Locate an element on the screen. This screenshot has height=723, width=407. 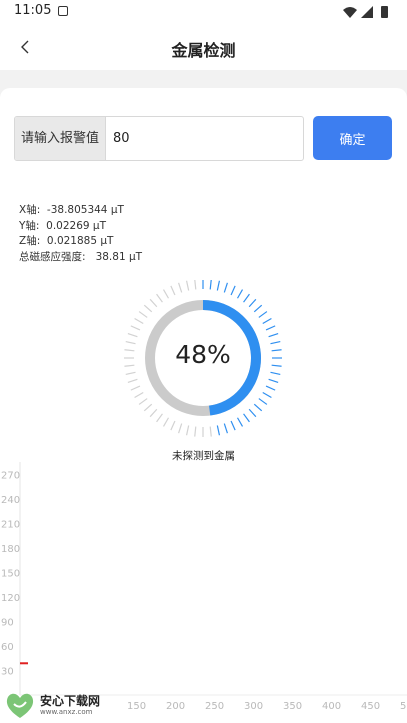
x-tick-label: 450 is located at coordinates (370, 706).